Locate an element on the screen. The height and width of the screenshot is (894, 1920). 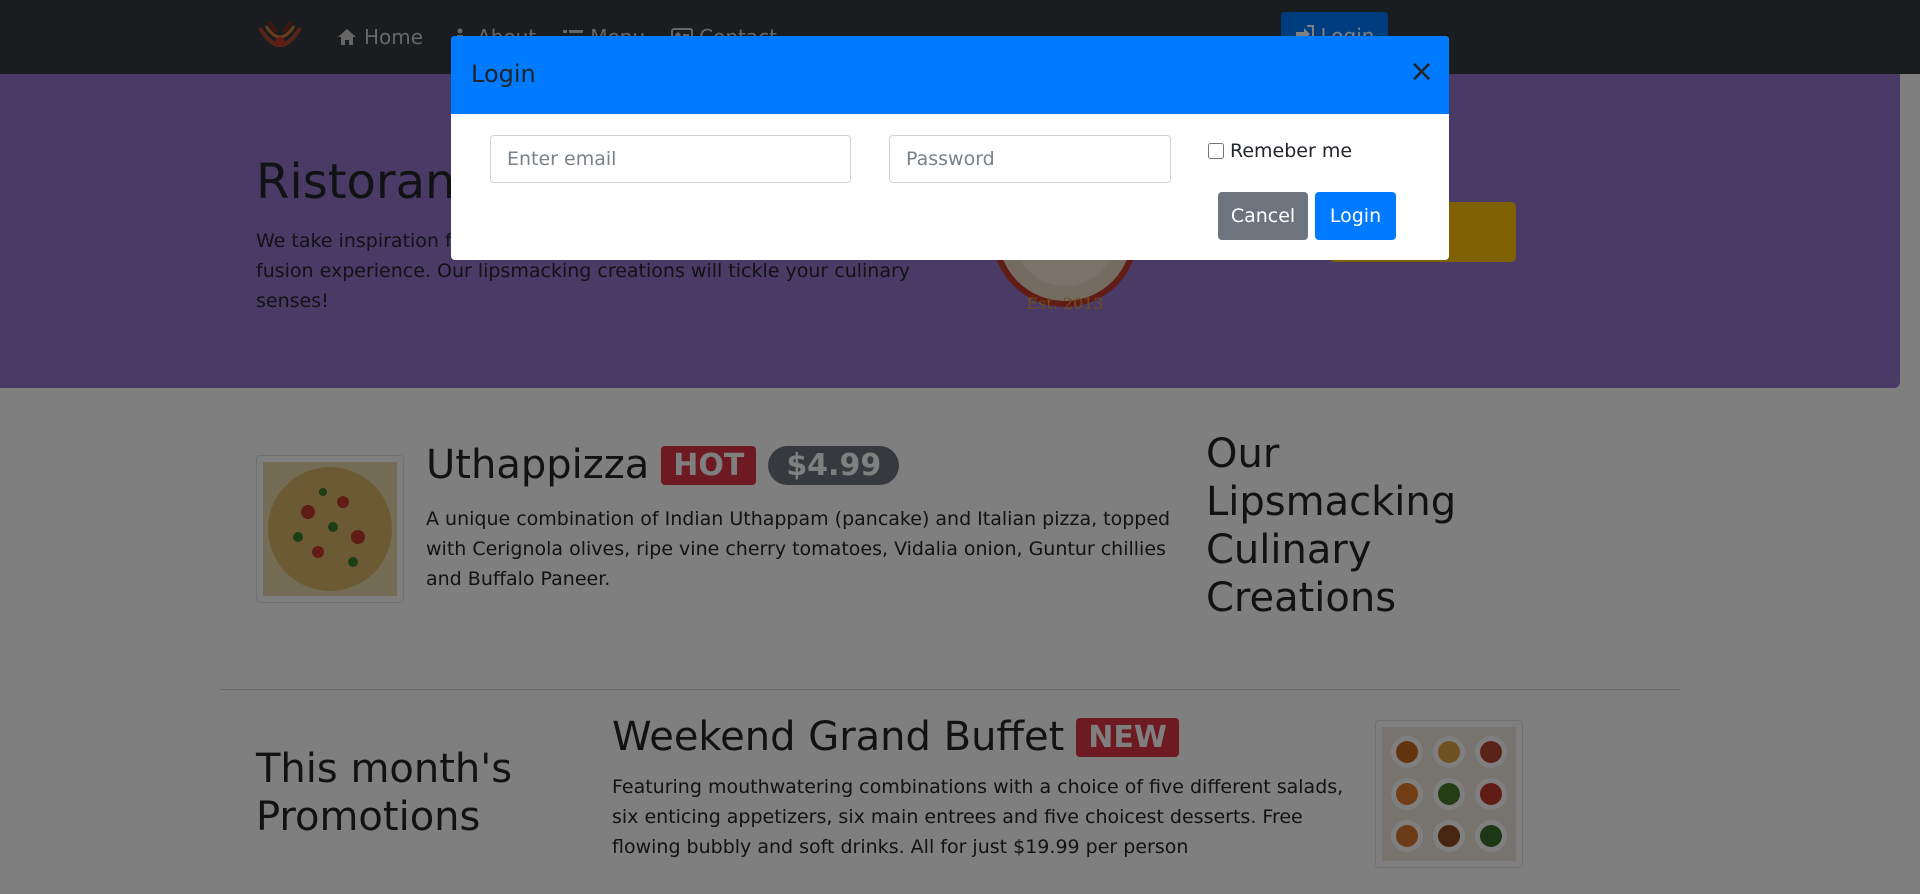
remember-me: Remeber me is located at coordinates (1280, 151).